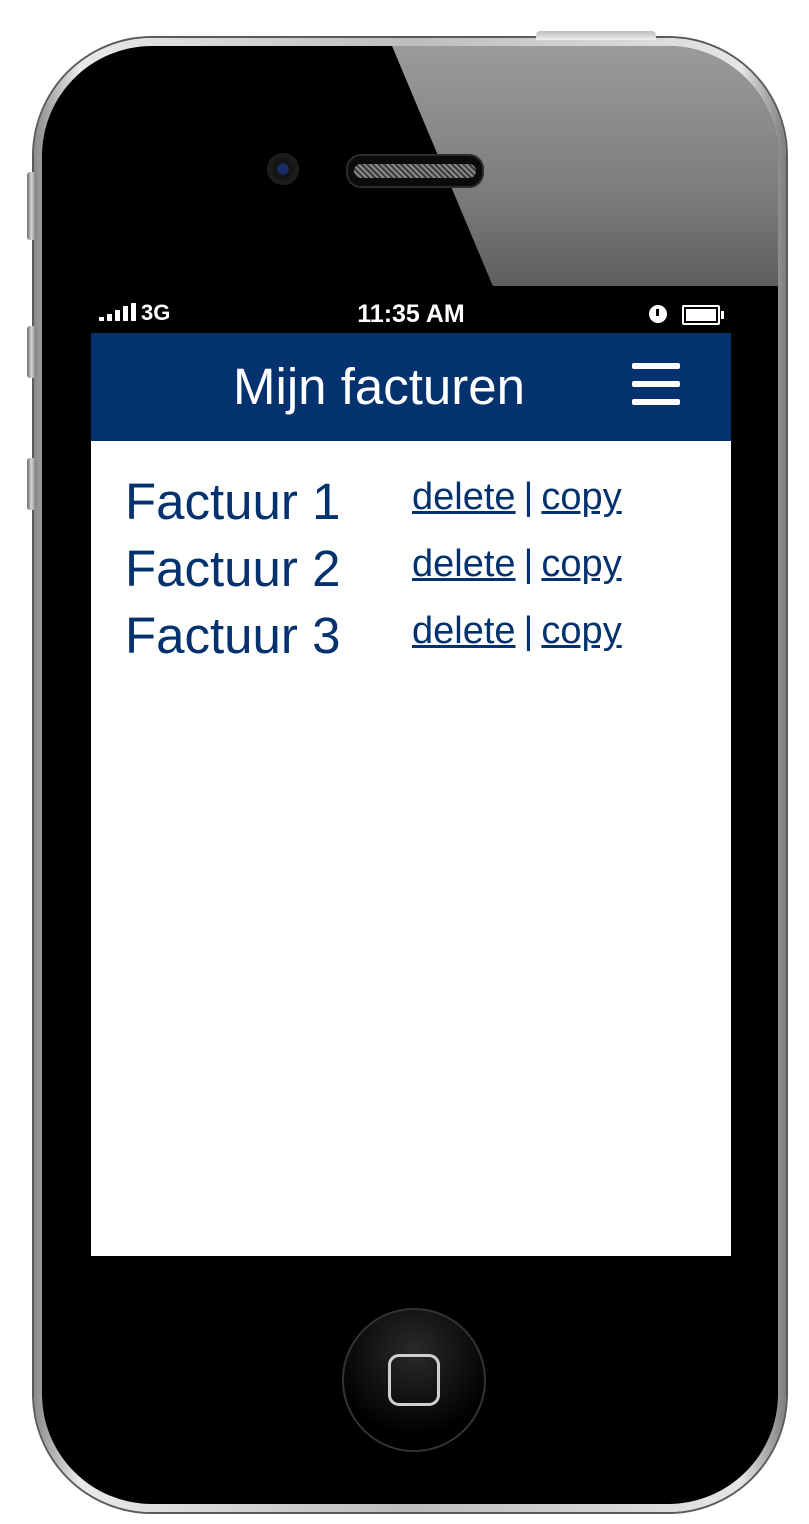 The image size is (809, 1524). Describe the element at coordinates (233, 635) in the screenshot. I see `invoice-name: Factuur 3` at that location.